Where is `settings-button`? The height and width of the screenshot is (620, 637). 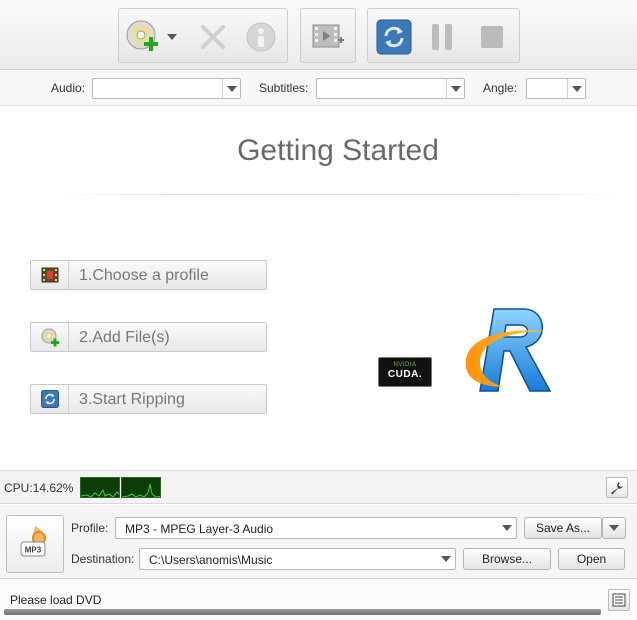 settings-button is located at coordinates (617, 487).